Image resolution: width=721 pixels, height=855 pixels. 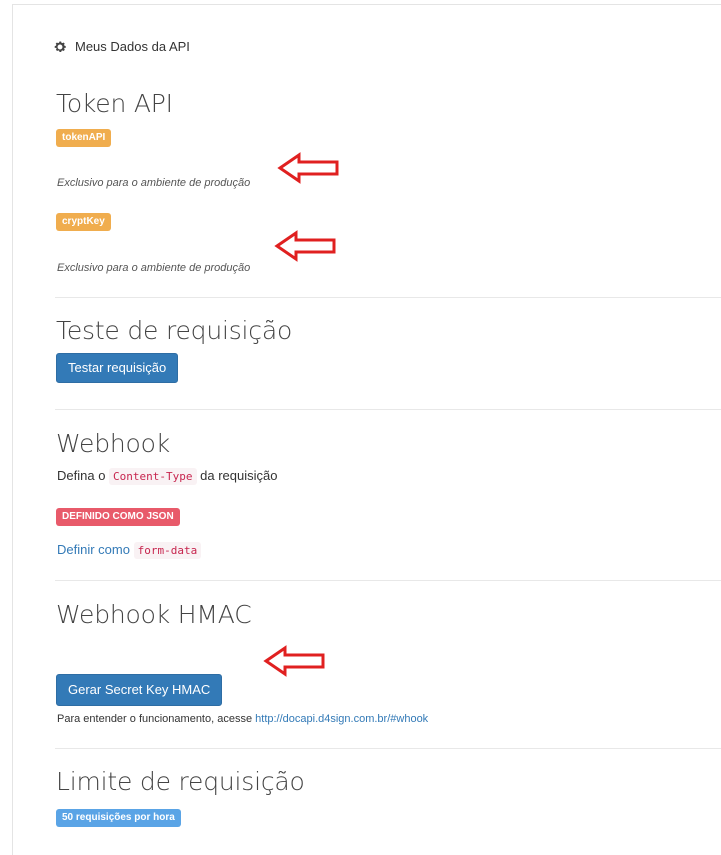 What do you see at coordinates (174, 330) in the screenshot?
I see `request-test-heading: Teste de requisição` at bounding box center [174, 330].